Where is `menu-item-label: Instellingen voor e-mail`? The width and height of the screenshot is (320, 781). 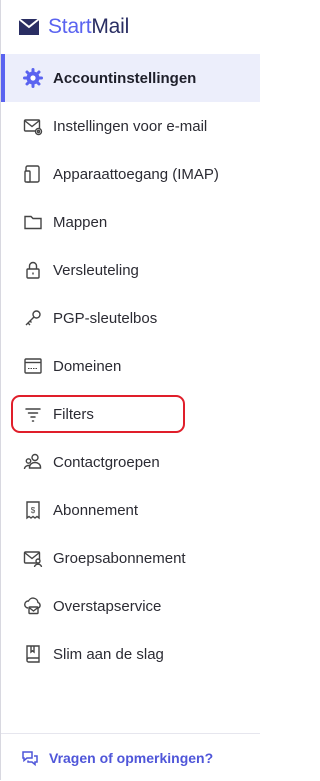 menu-item-label: Instellingen voor e-mail is located at coordinates (130, 126).